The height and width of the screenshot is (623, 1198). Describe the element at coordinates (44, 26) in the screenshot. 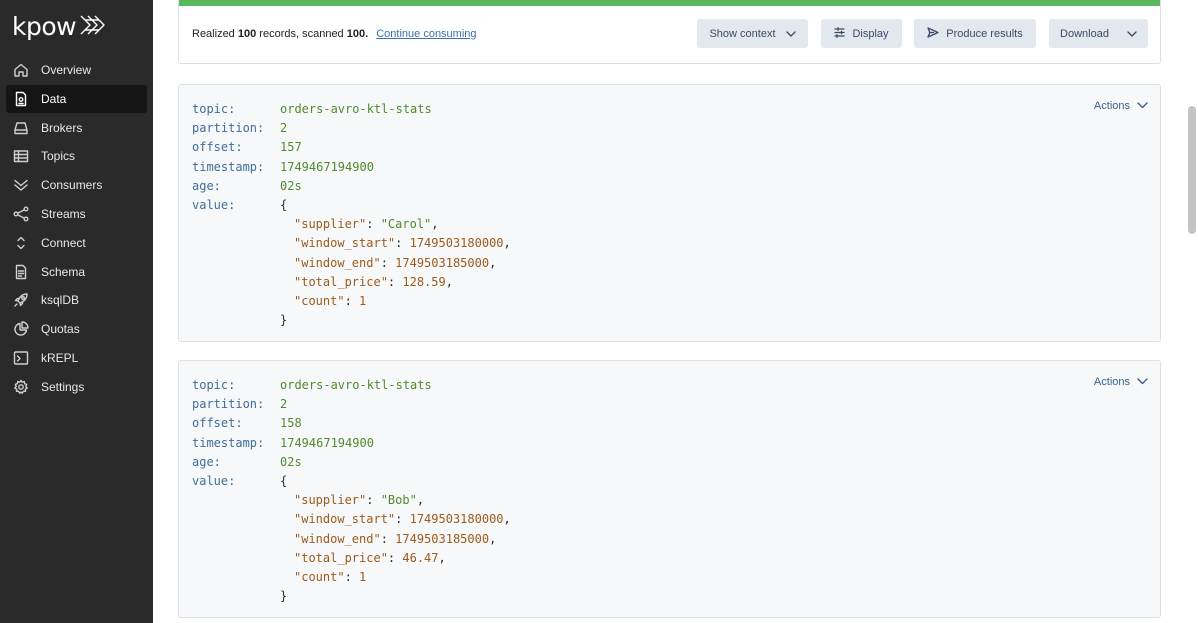

I see `logo-text: kpow` at that location.